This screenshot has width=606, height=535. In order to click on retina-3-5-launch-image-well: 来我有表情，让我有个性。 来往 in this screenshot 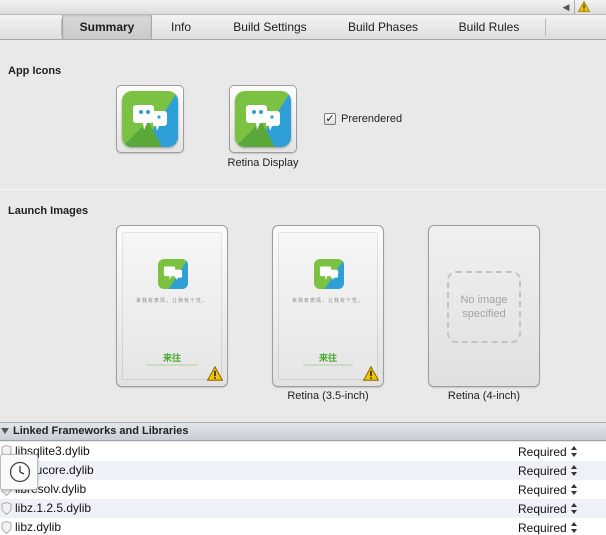, I will do `click(328, 306)`.